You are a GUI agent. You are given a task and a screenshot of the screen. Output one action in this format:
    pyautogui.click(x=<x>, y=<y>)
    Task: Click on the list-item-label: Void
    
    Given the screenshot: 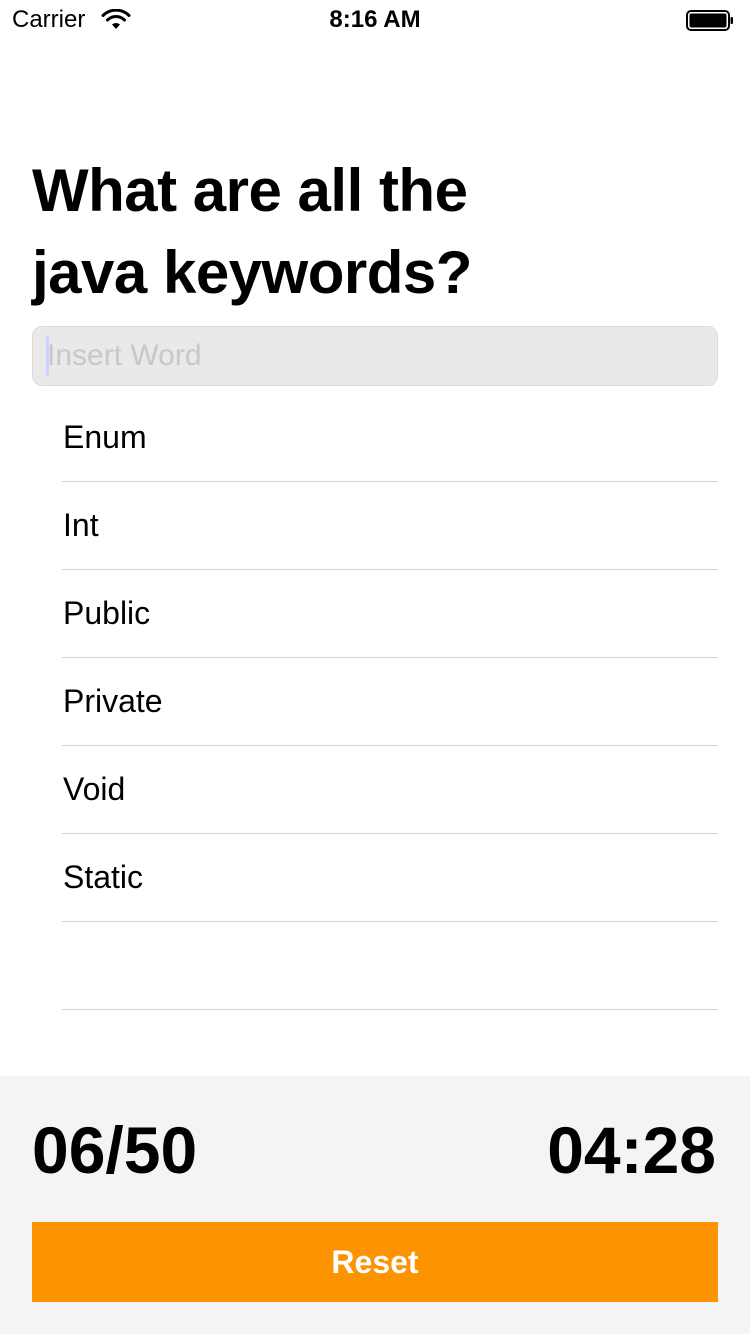 What is the action you would take?
    pyautogui.click(x=94, y=789)
    